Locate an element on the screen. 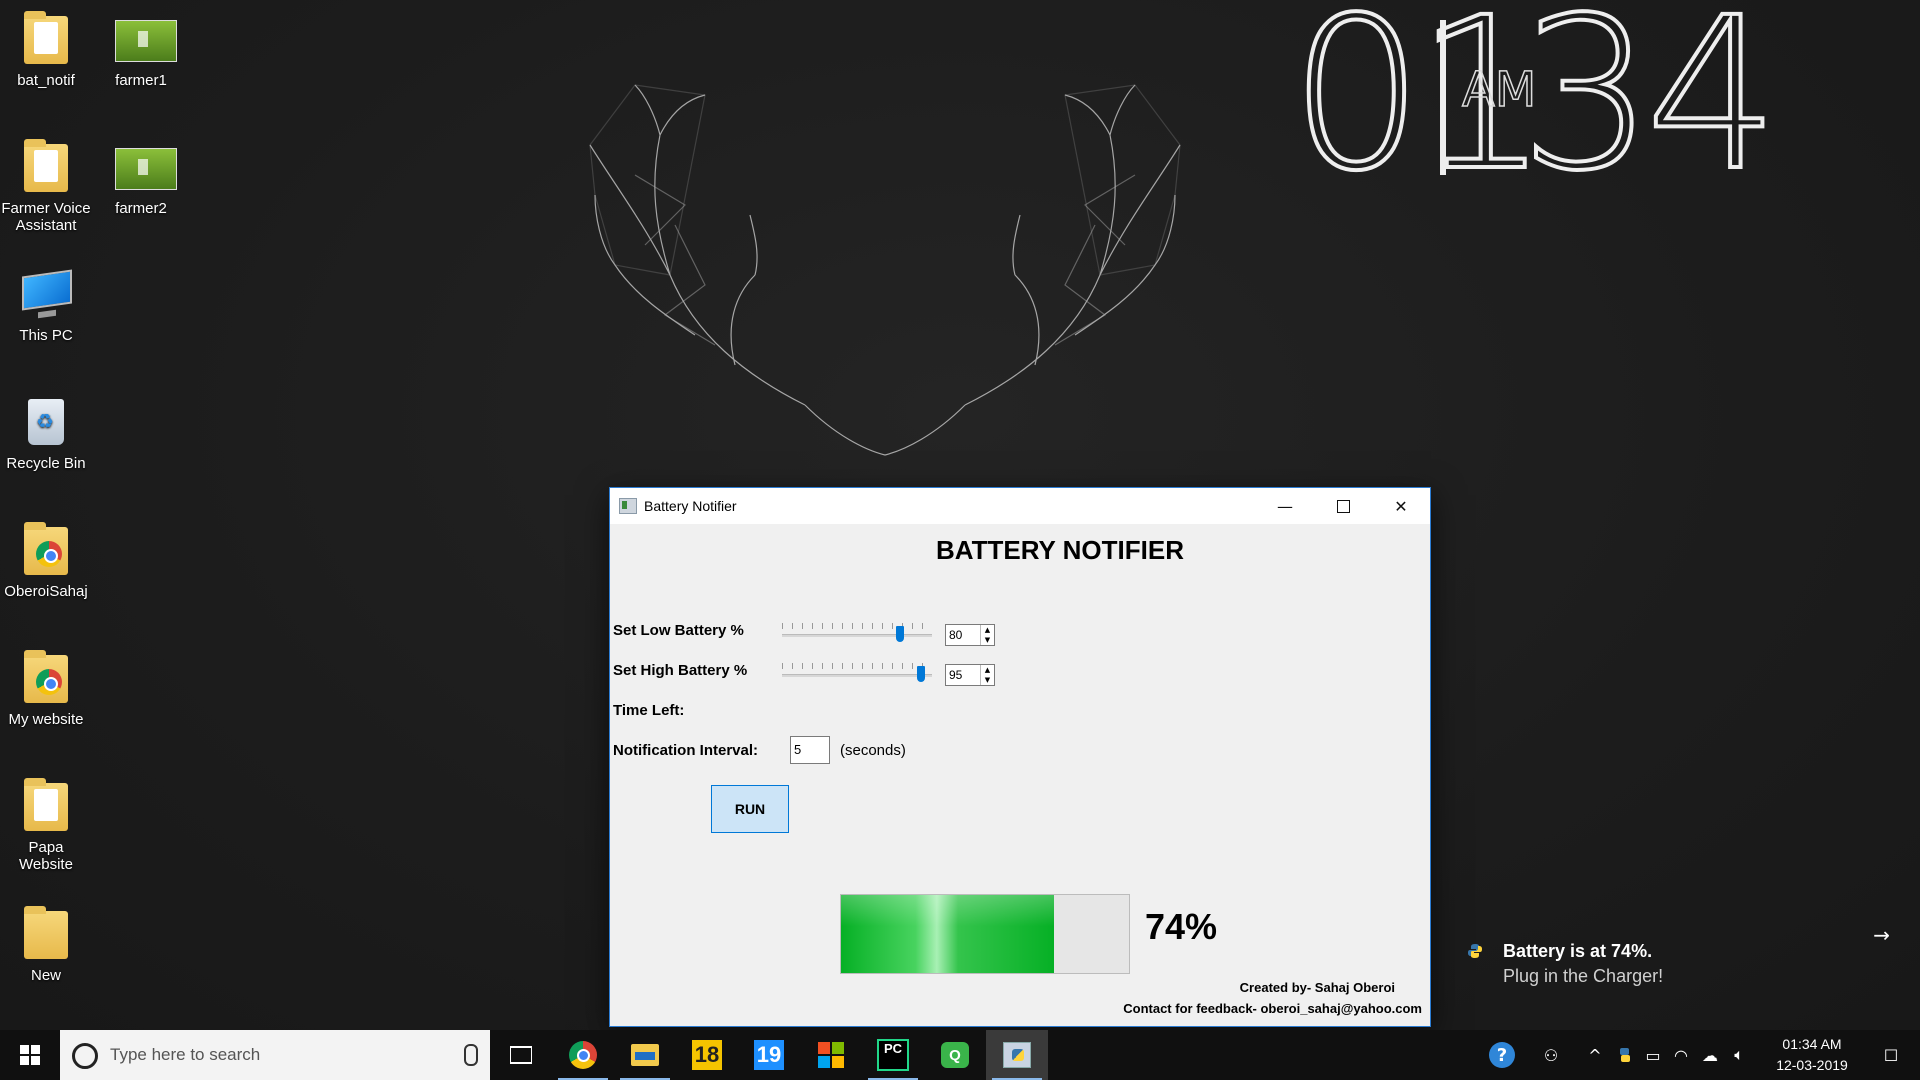  desktop-icon-label: bat_notif is located at coordinates (46, 80).